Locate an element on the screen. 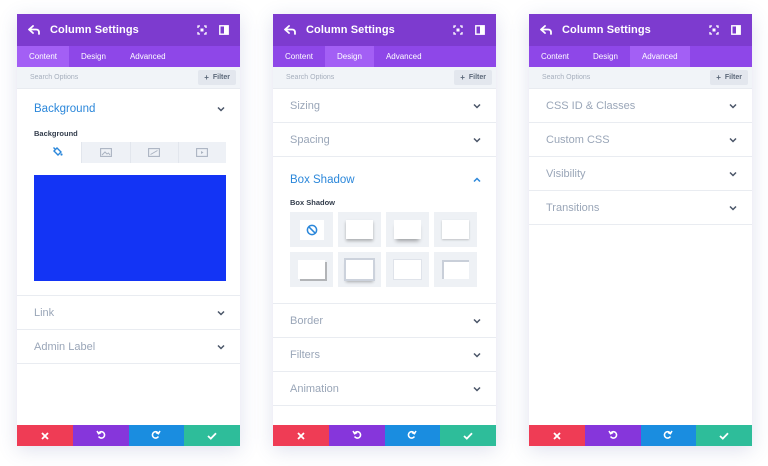 The width and height of the screenshot is (768, 466). section-label: Visibility is located at coordinates (566, 173).